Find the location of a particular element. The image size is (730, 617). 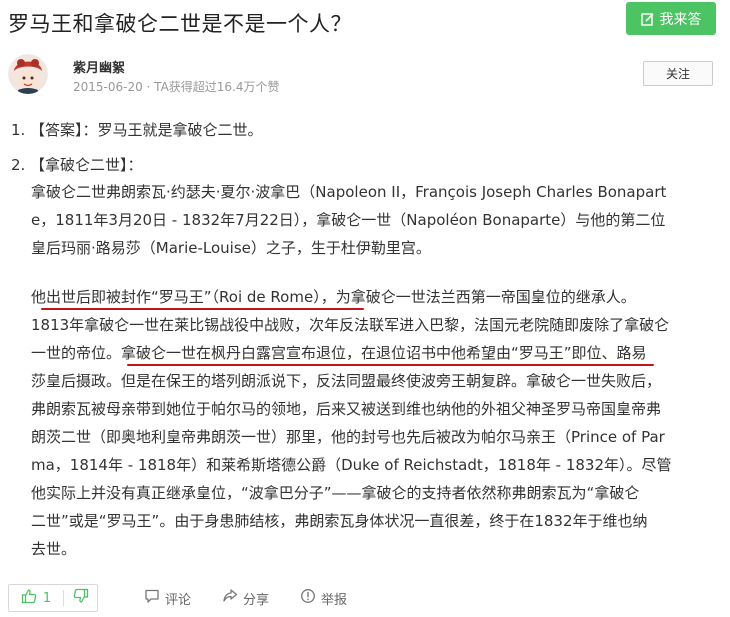

author-name: 紫月幽絮 is located at coordinates (99, 66).